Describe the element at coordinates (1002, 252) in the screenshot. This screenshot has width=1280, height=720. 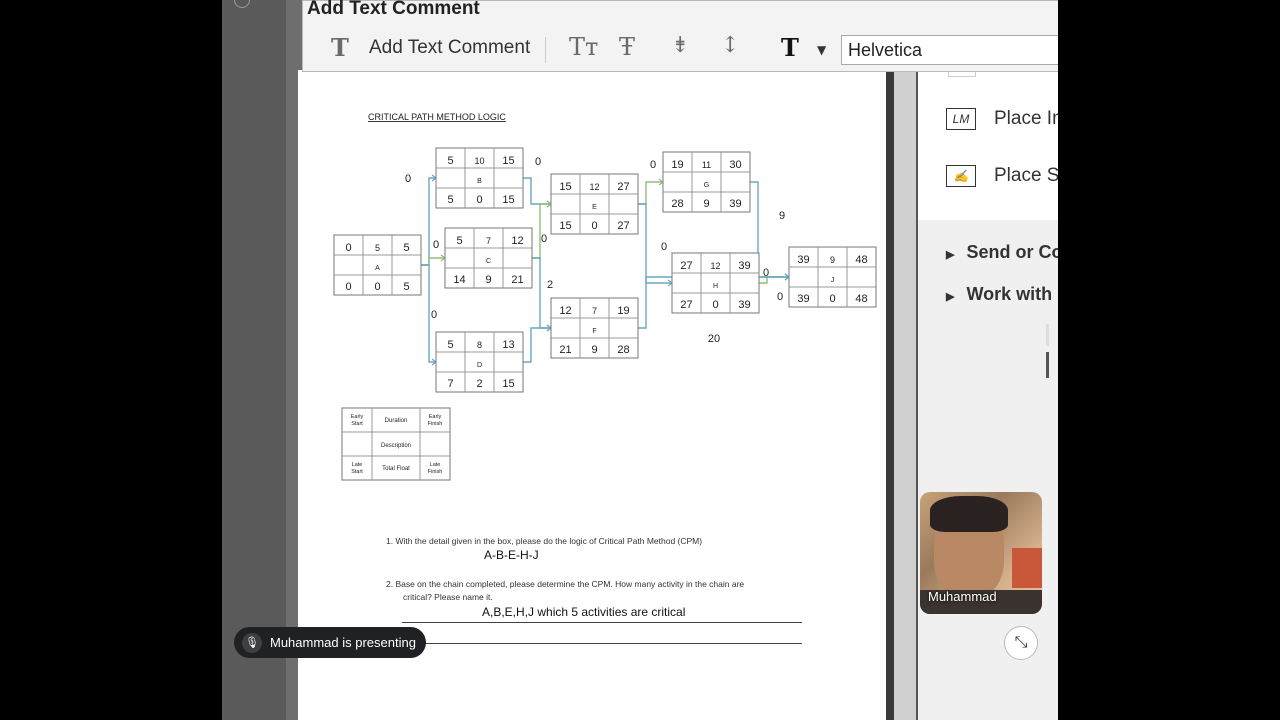
I see `send-section: ▶ Send or Co` at that location.